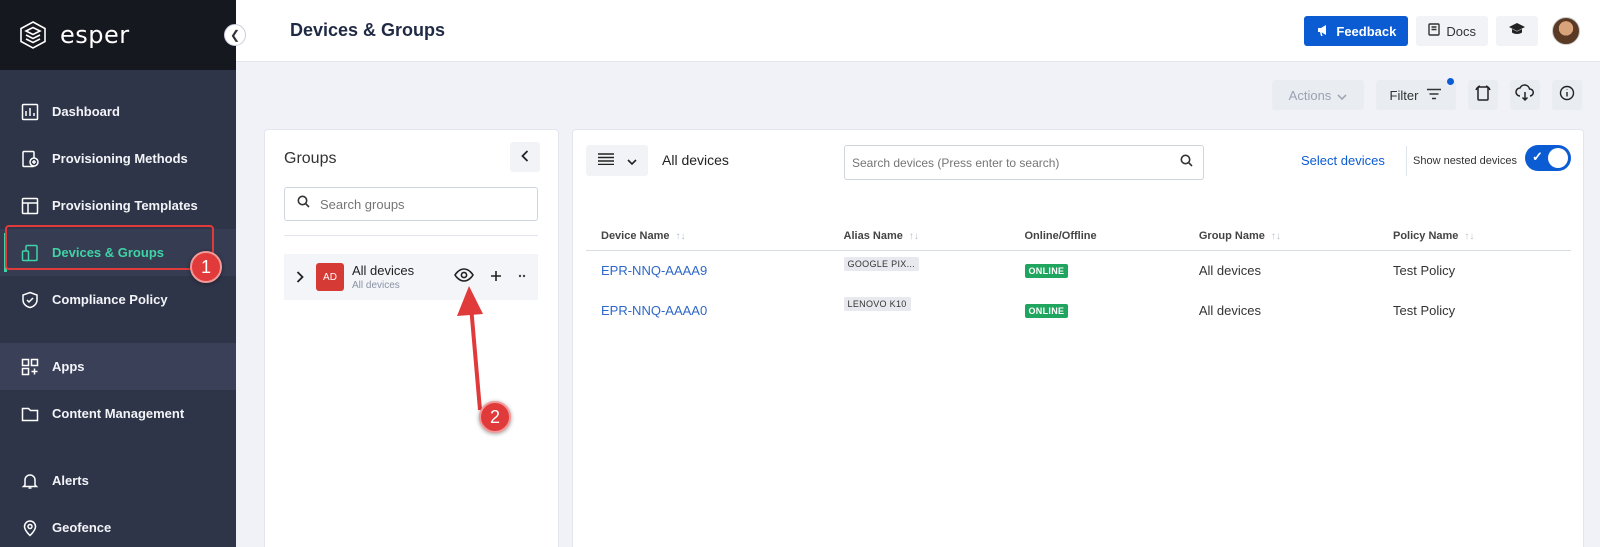  I want to click on group-badge: AD, so click(330, 277).